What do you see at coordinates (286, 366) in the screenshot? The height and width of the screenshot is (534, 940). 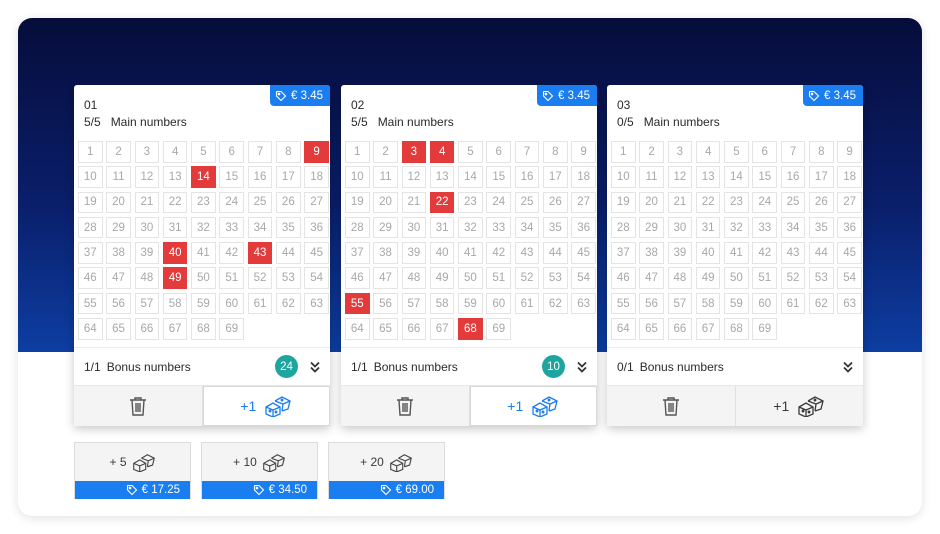 I see `bonus-number-ball: 24` at bounding box center [286, 366].